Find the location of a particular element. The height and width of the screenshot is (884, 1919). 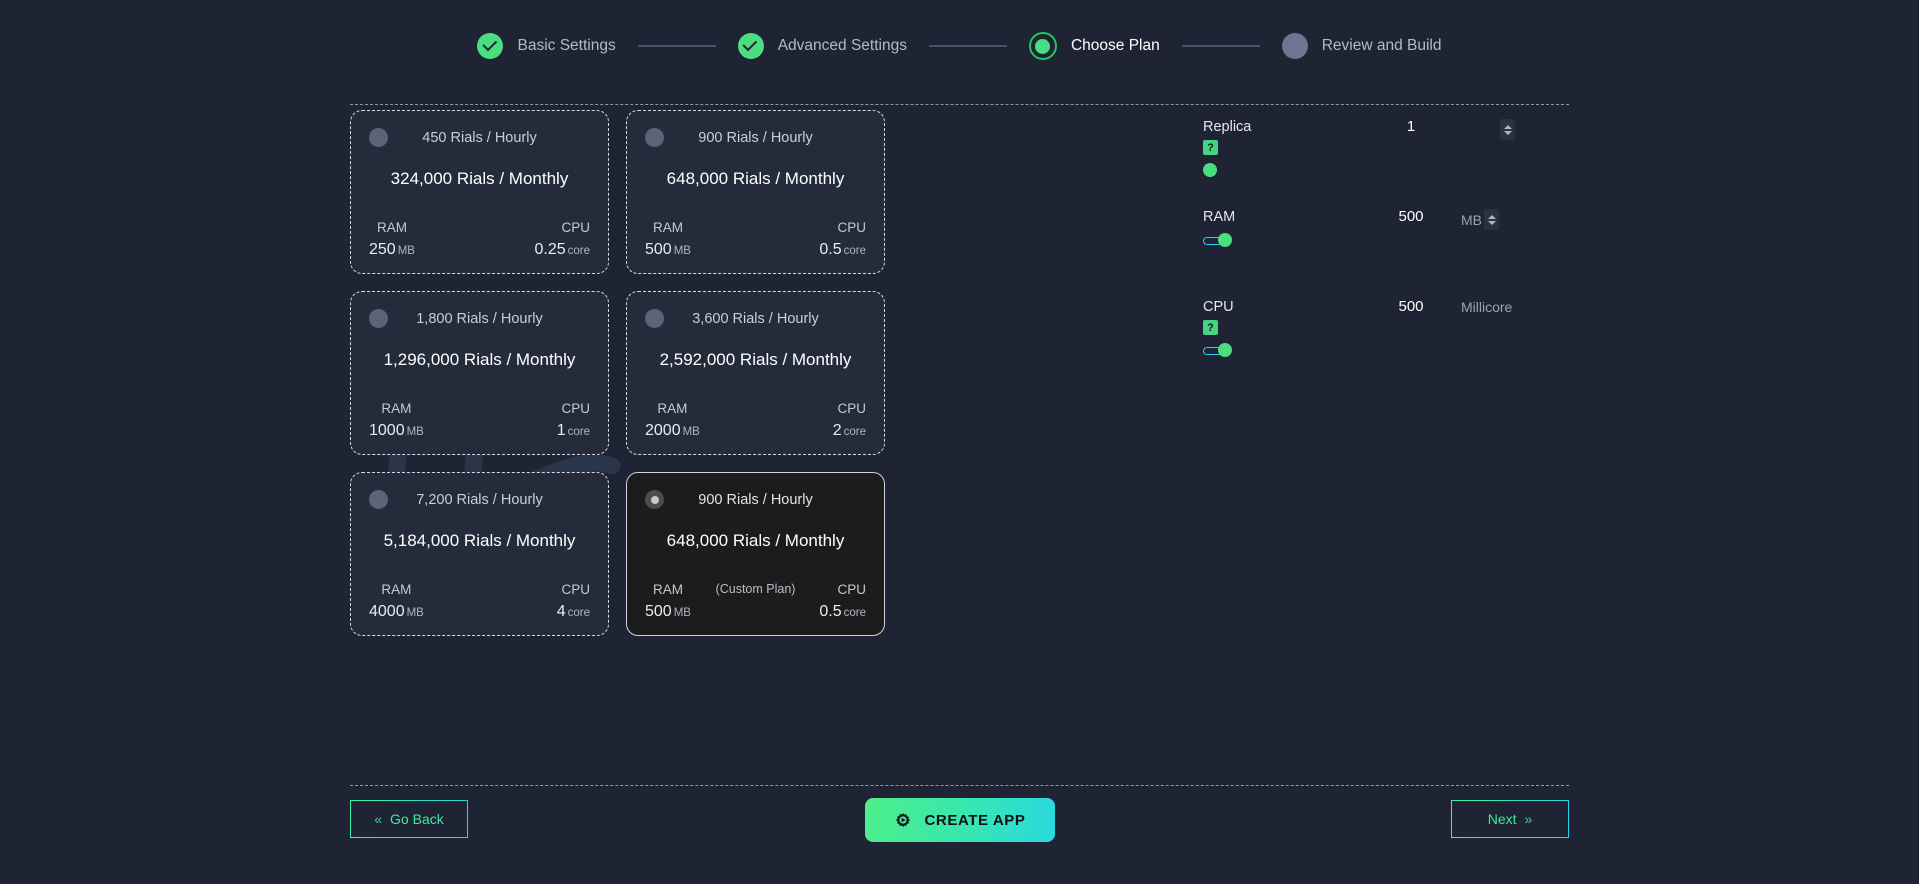

go-back-label: Go Back is located at coordinates (417, 819).